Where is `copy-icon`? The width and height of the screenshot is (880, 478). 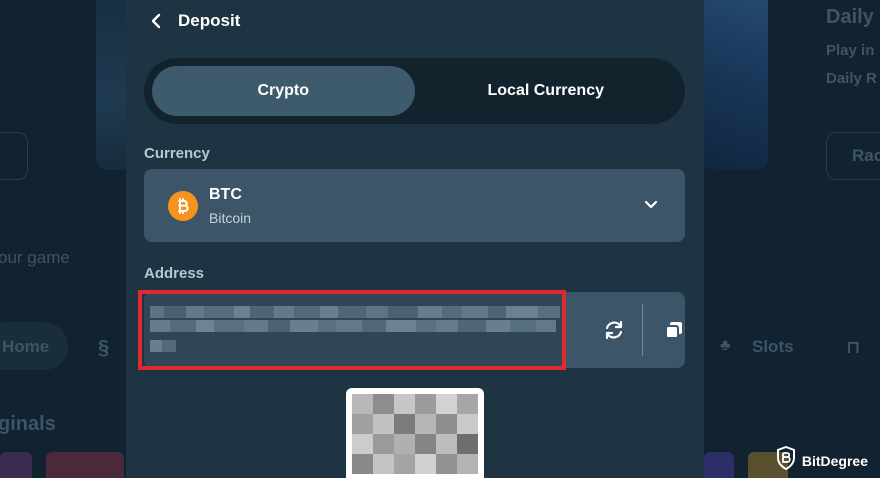
copy-icon is located at coordinates (674, 330).